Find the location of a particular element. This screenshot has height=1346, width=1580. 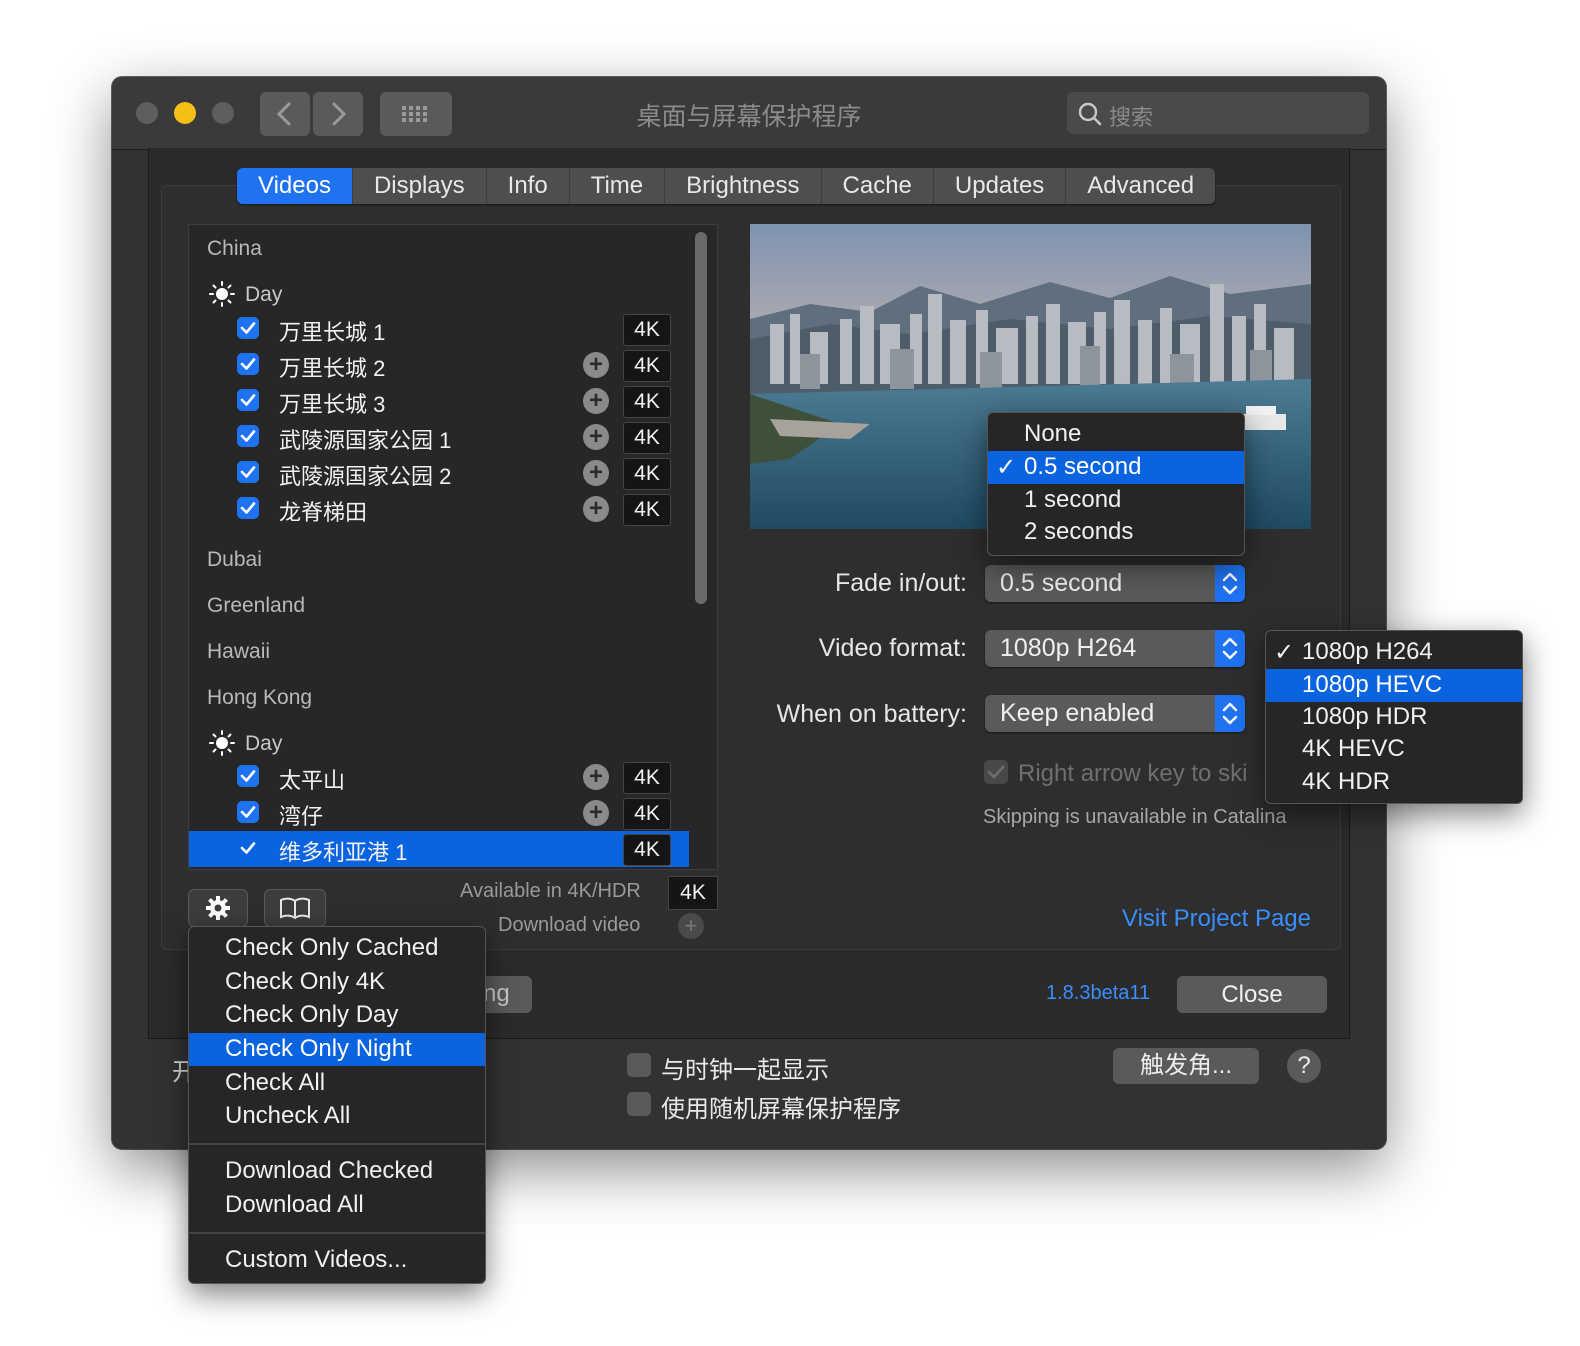

menu-item-1080p-hdr: 1080p HDR is located at coordinates (1394, 717).